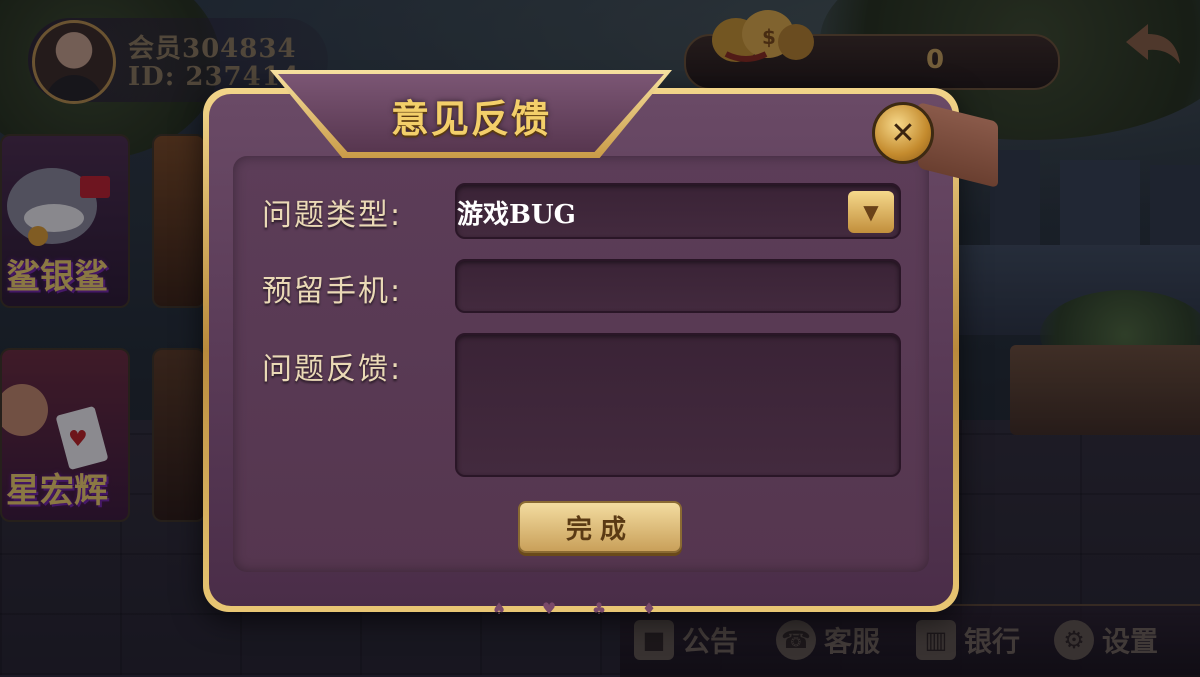  I want to click on close-icon: ✕, so click(903, 133).